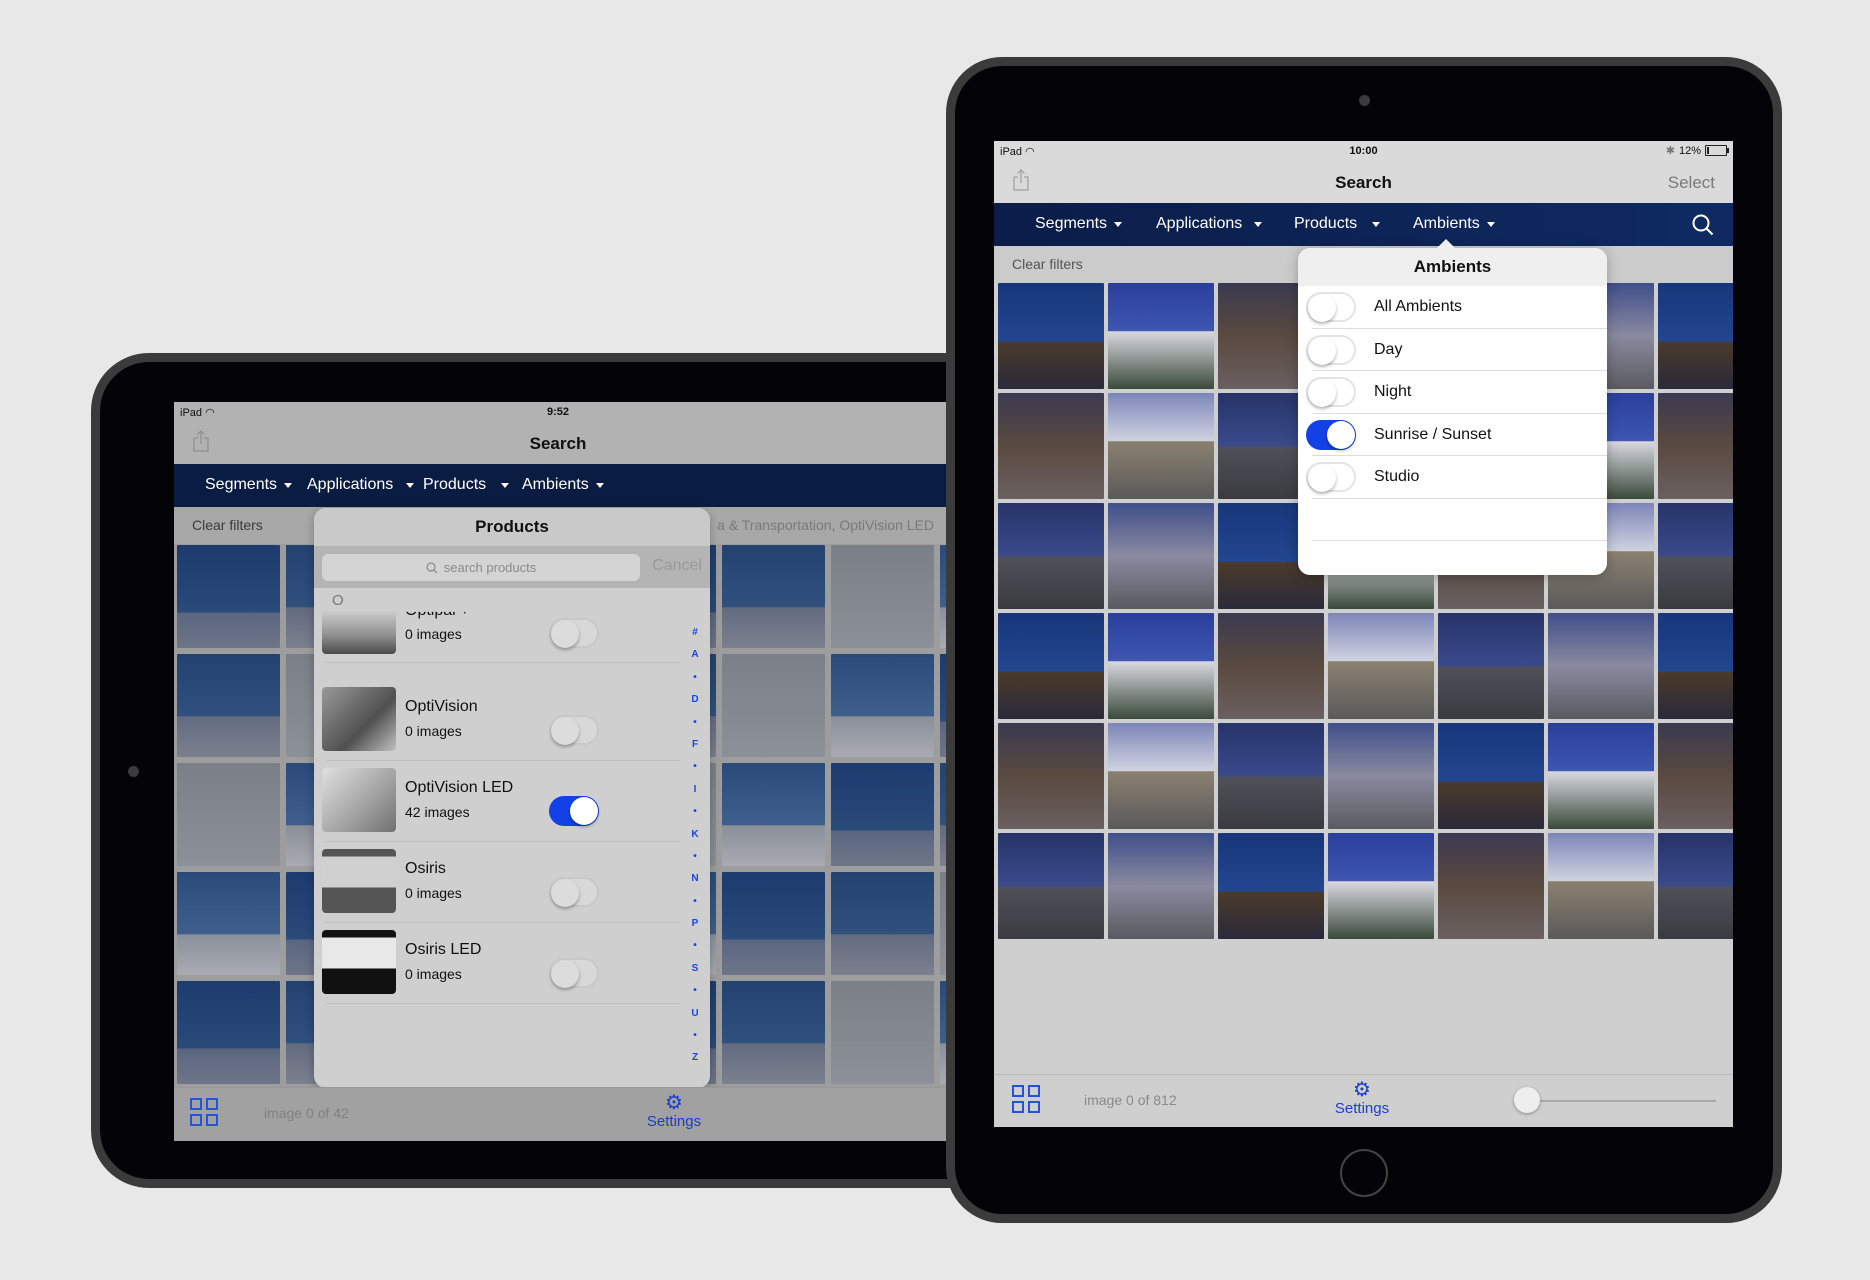  Describe the element at coordinates (1452, 307) in the screenshot. I see `ambient-row: All Ambients` at that location.